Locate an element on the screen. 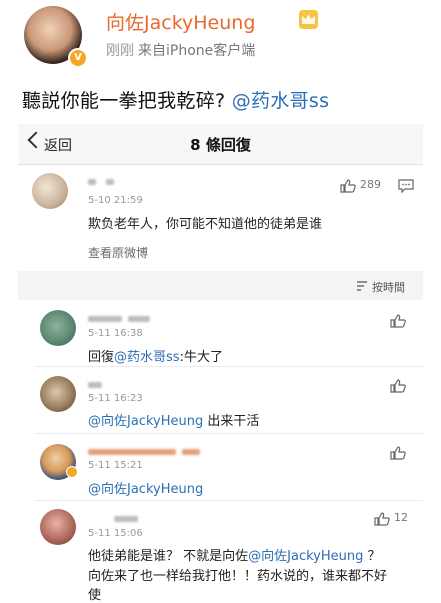 The height and width of the screenshot is (603, 441). reply-time: 5-11 16:23 is located at coordinates (115, 398).